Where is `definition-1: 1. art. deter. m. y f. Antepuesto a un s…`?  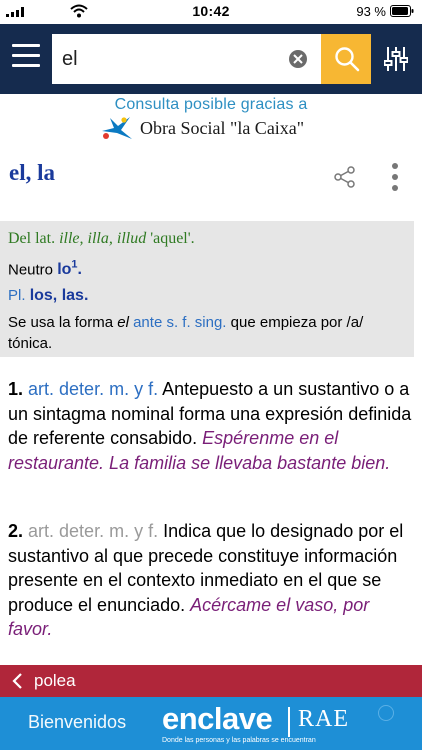
definition-1: 1. art. deter. m. y f. Antepuesto a un s… is located at coordinates (210, 426).